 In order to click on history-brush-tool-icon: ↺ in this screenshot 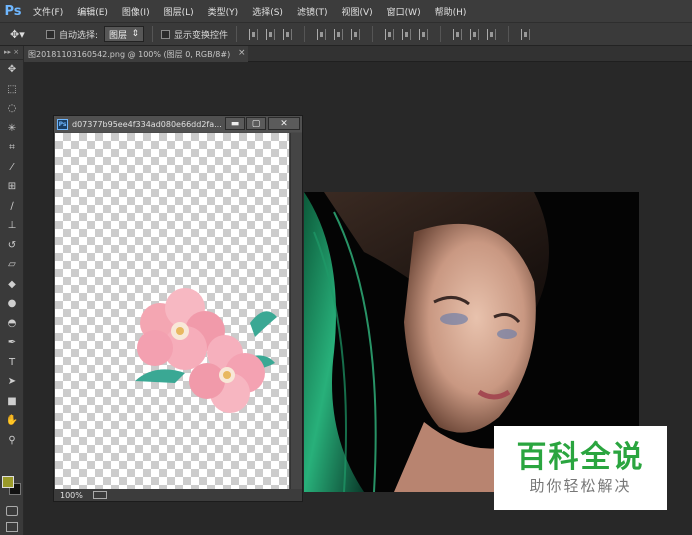, I will do `click(12, 246)`.